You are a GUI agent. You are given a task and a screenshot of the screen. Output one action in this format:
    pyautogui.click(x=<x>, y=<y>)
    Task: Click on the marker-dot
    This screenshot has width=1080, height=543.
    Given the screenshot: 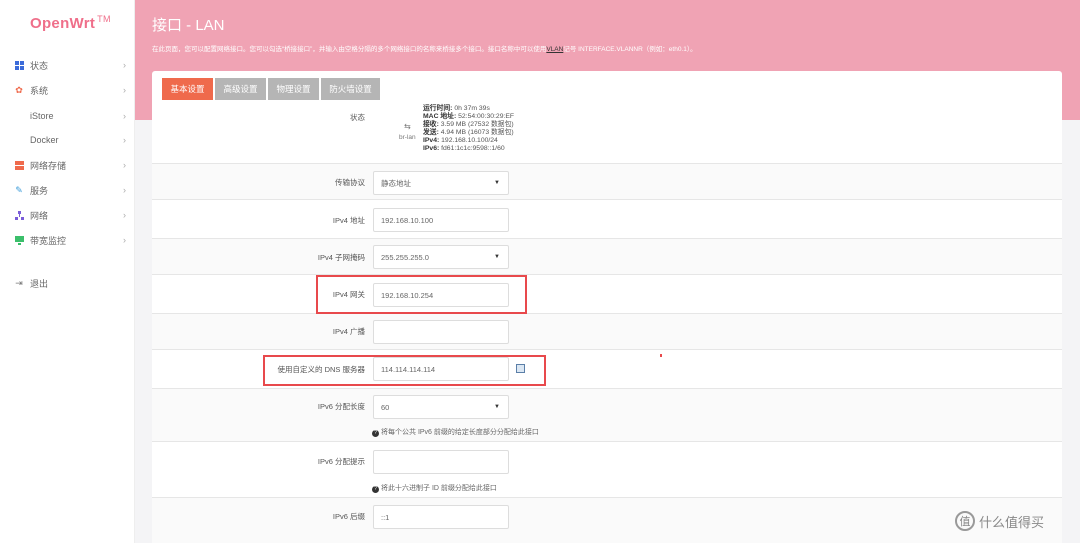 What is the action you would take?
    pyautogui.click(x=661, y=355)
    